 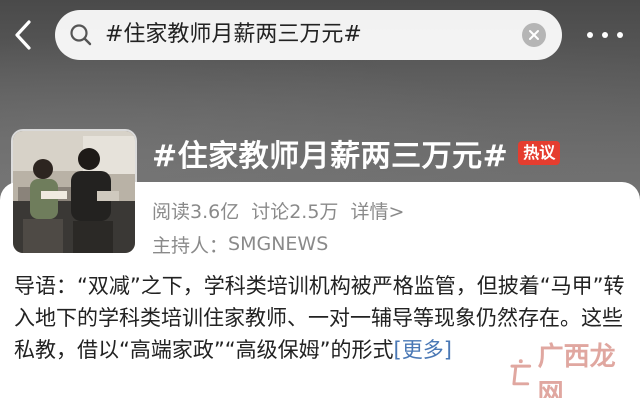 What do you see at coordinates (233, 35) in the screenshot?
I see `search-input: #住家教师月薪两三万元#` at bounding box center [233, 35].